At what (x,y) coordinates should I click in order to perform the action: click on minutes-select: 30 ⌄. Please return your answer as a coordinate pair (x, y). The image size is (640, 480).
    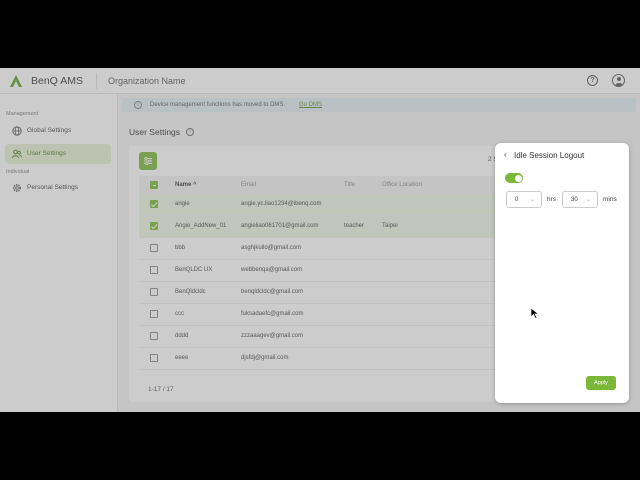
    Looking at the image, I should click on (580, 199).